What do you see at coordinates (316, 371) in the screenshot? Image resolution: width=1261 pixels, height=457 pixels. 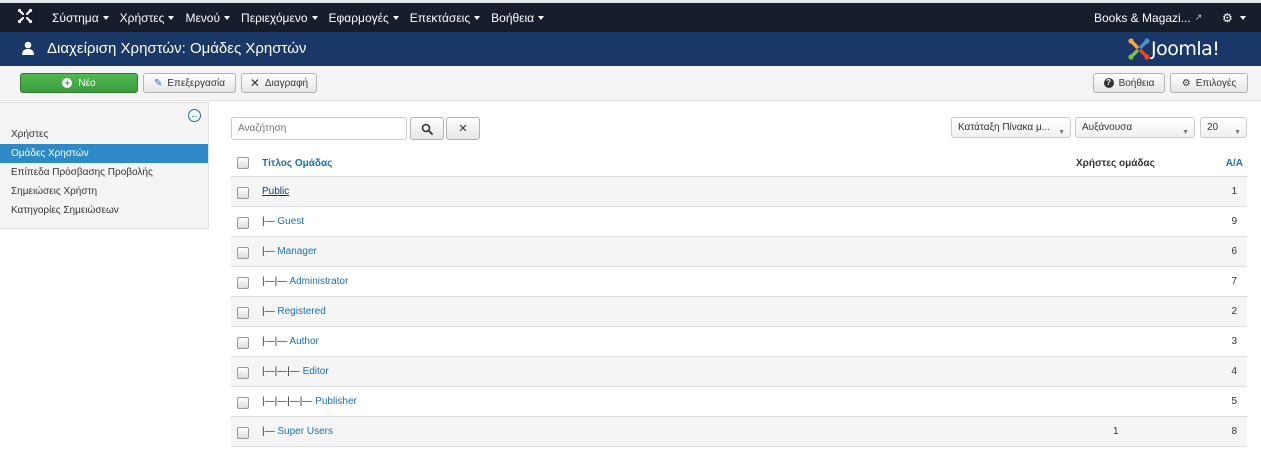 I see `group-title-link: Editor` at bounding box center [316, 371].